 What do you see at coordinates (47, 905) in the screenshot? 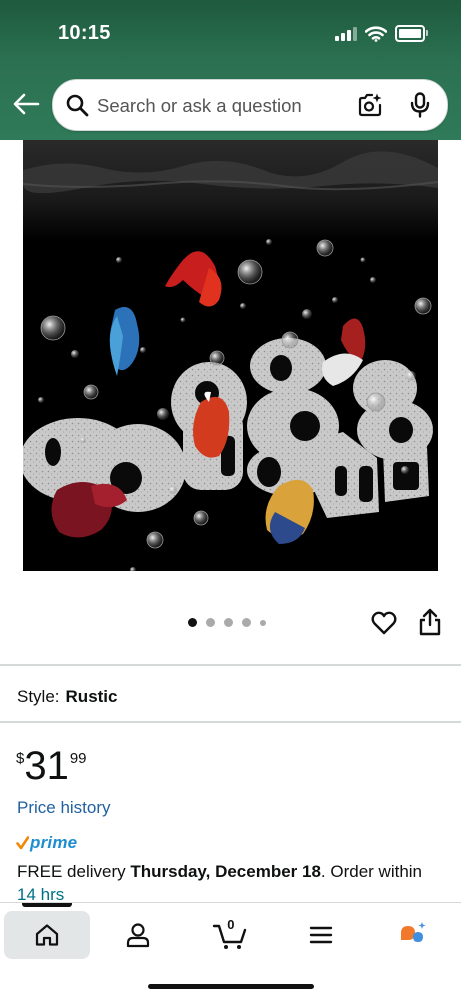
I see `tab-active-indicator` at bounding box center [47, 905].